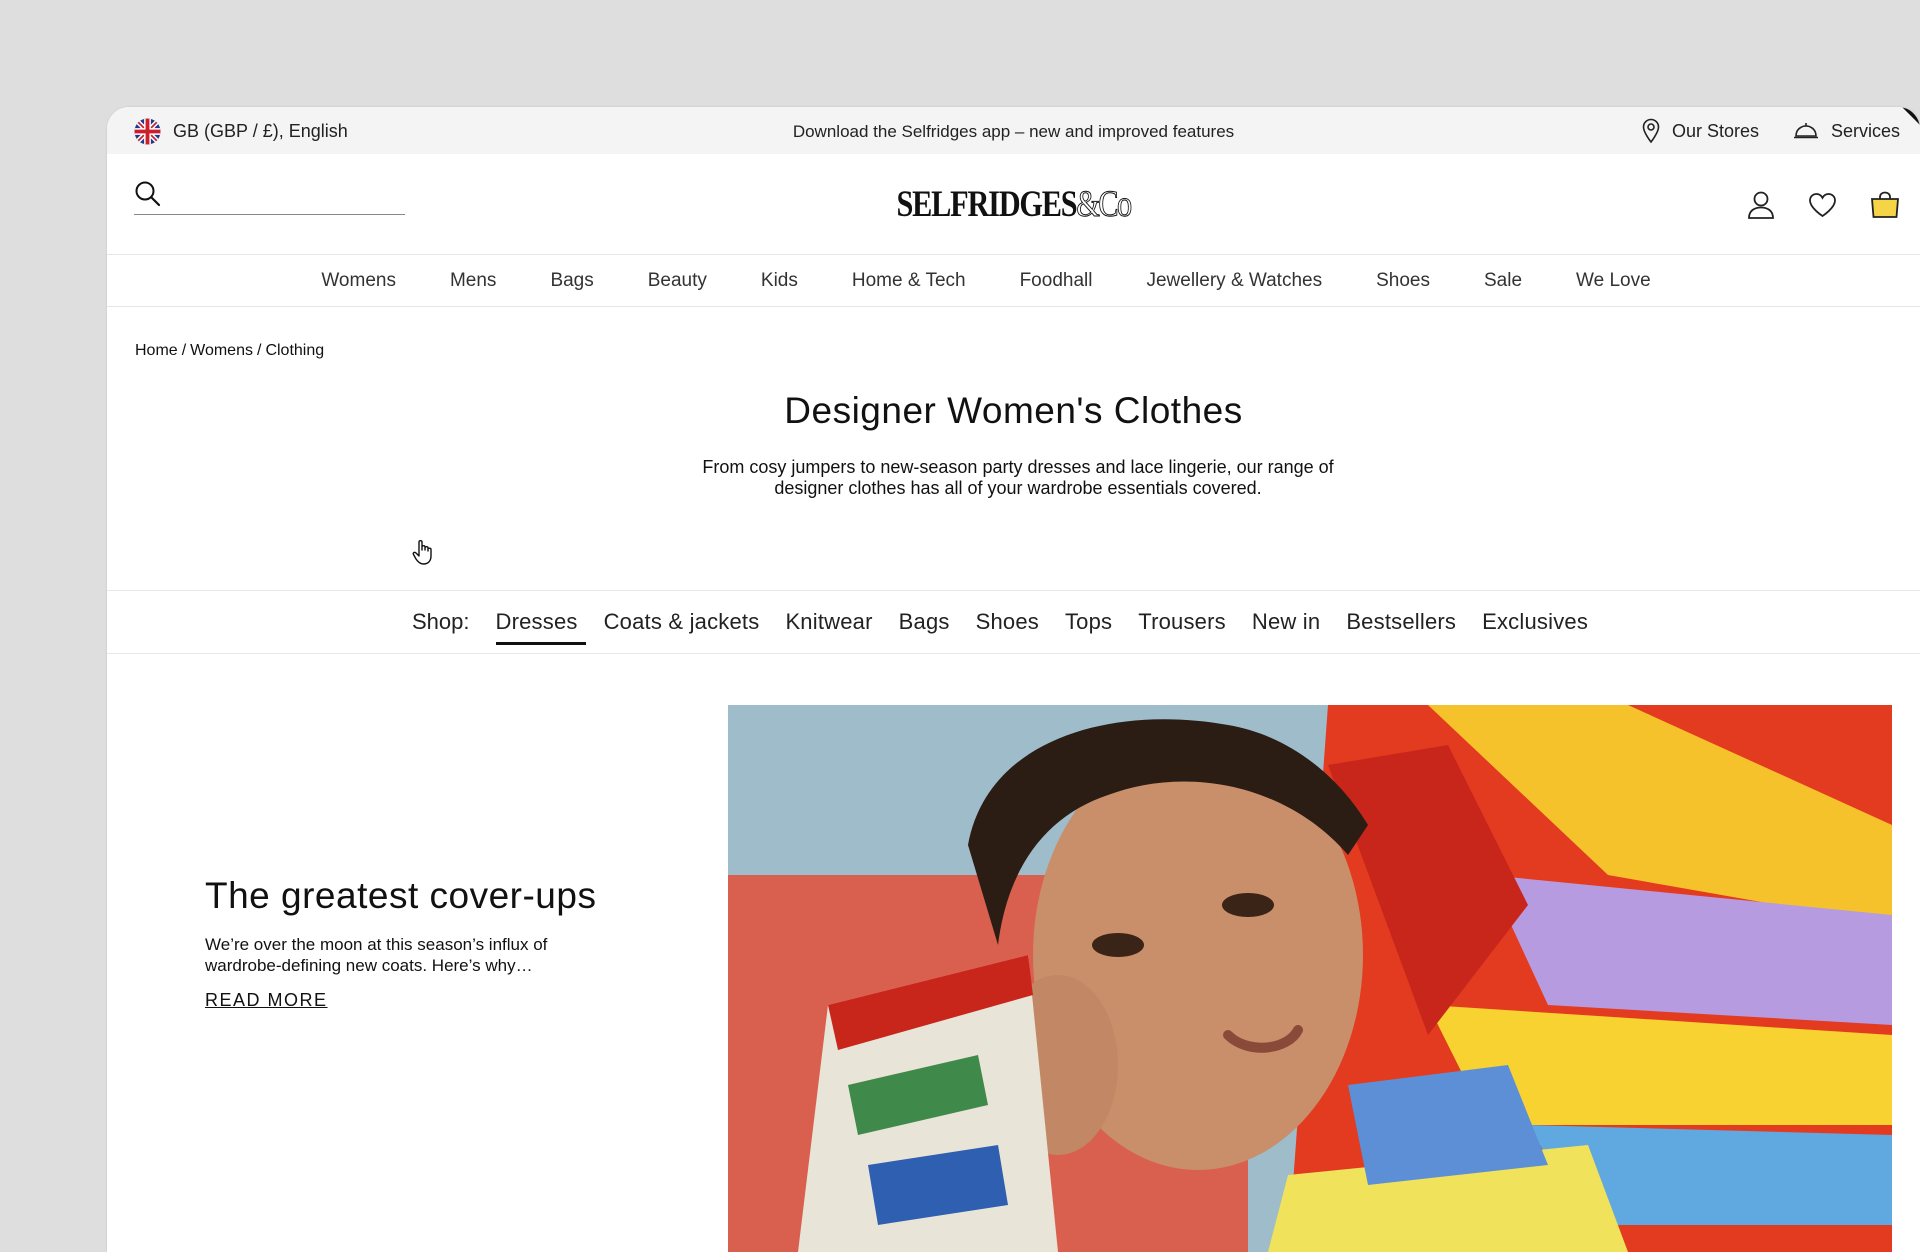 The image size is (1920, 1252). Describe the element at coordinates (1761, 205) in the screenshot. I see `account-icon` at that location.